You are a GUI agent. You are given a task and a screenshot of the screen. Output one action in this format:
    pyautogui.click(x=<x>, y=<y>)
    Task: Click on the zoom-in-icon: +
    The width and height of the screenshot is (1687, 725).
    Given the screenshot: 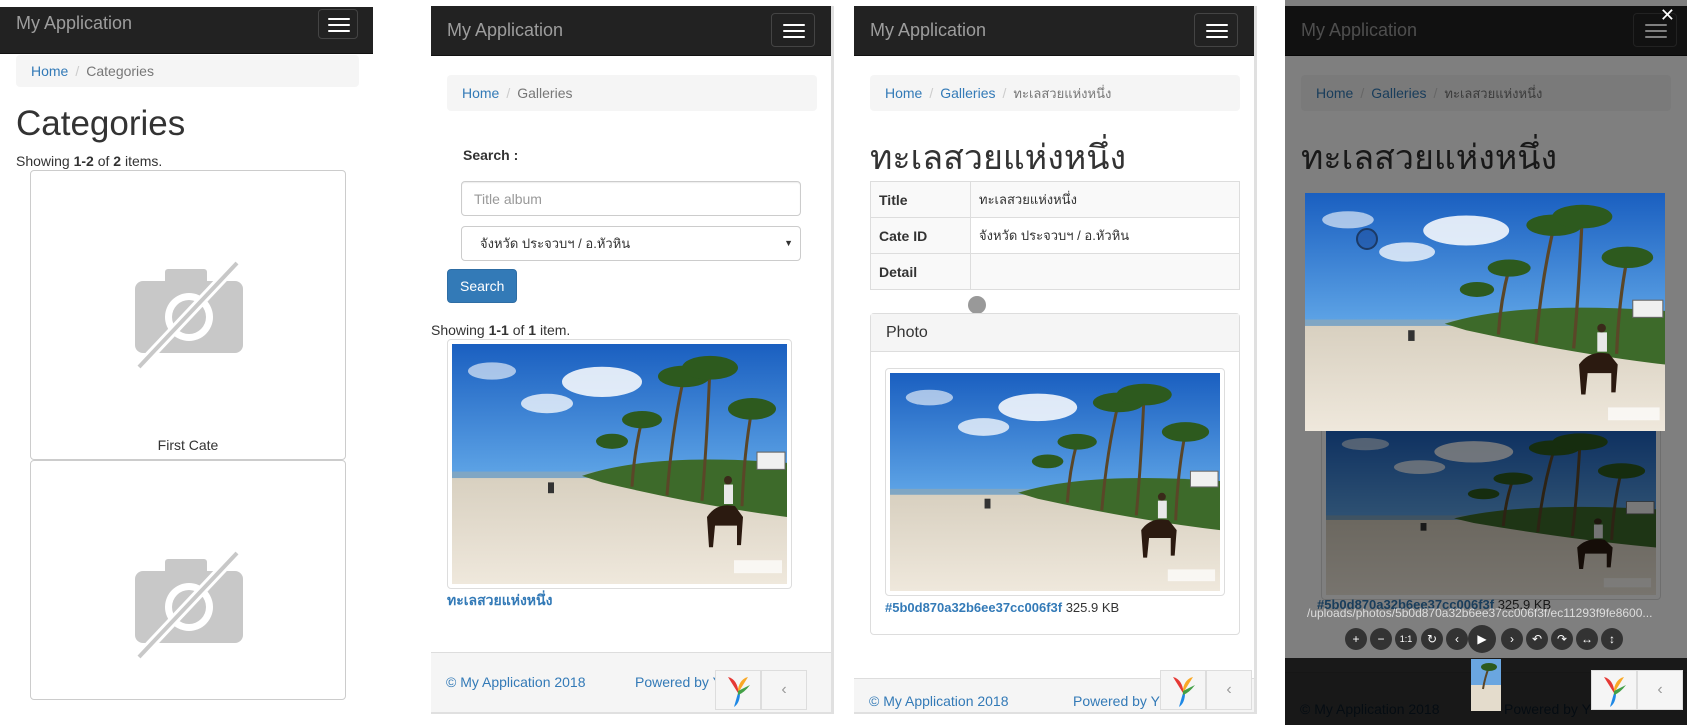 What is the action you would take?
    pyautogui.click(x=1356, y=639)
    